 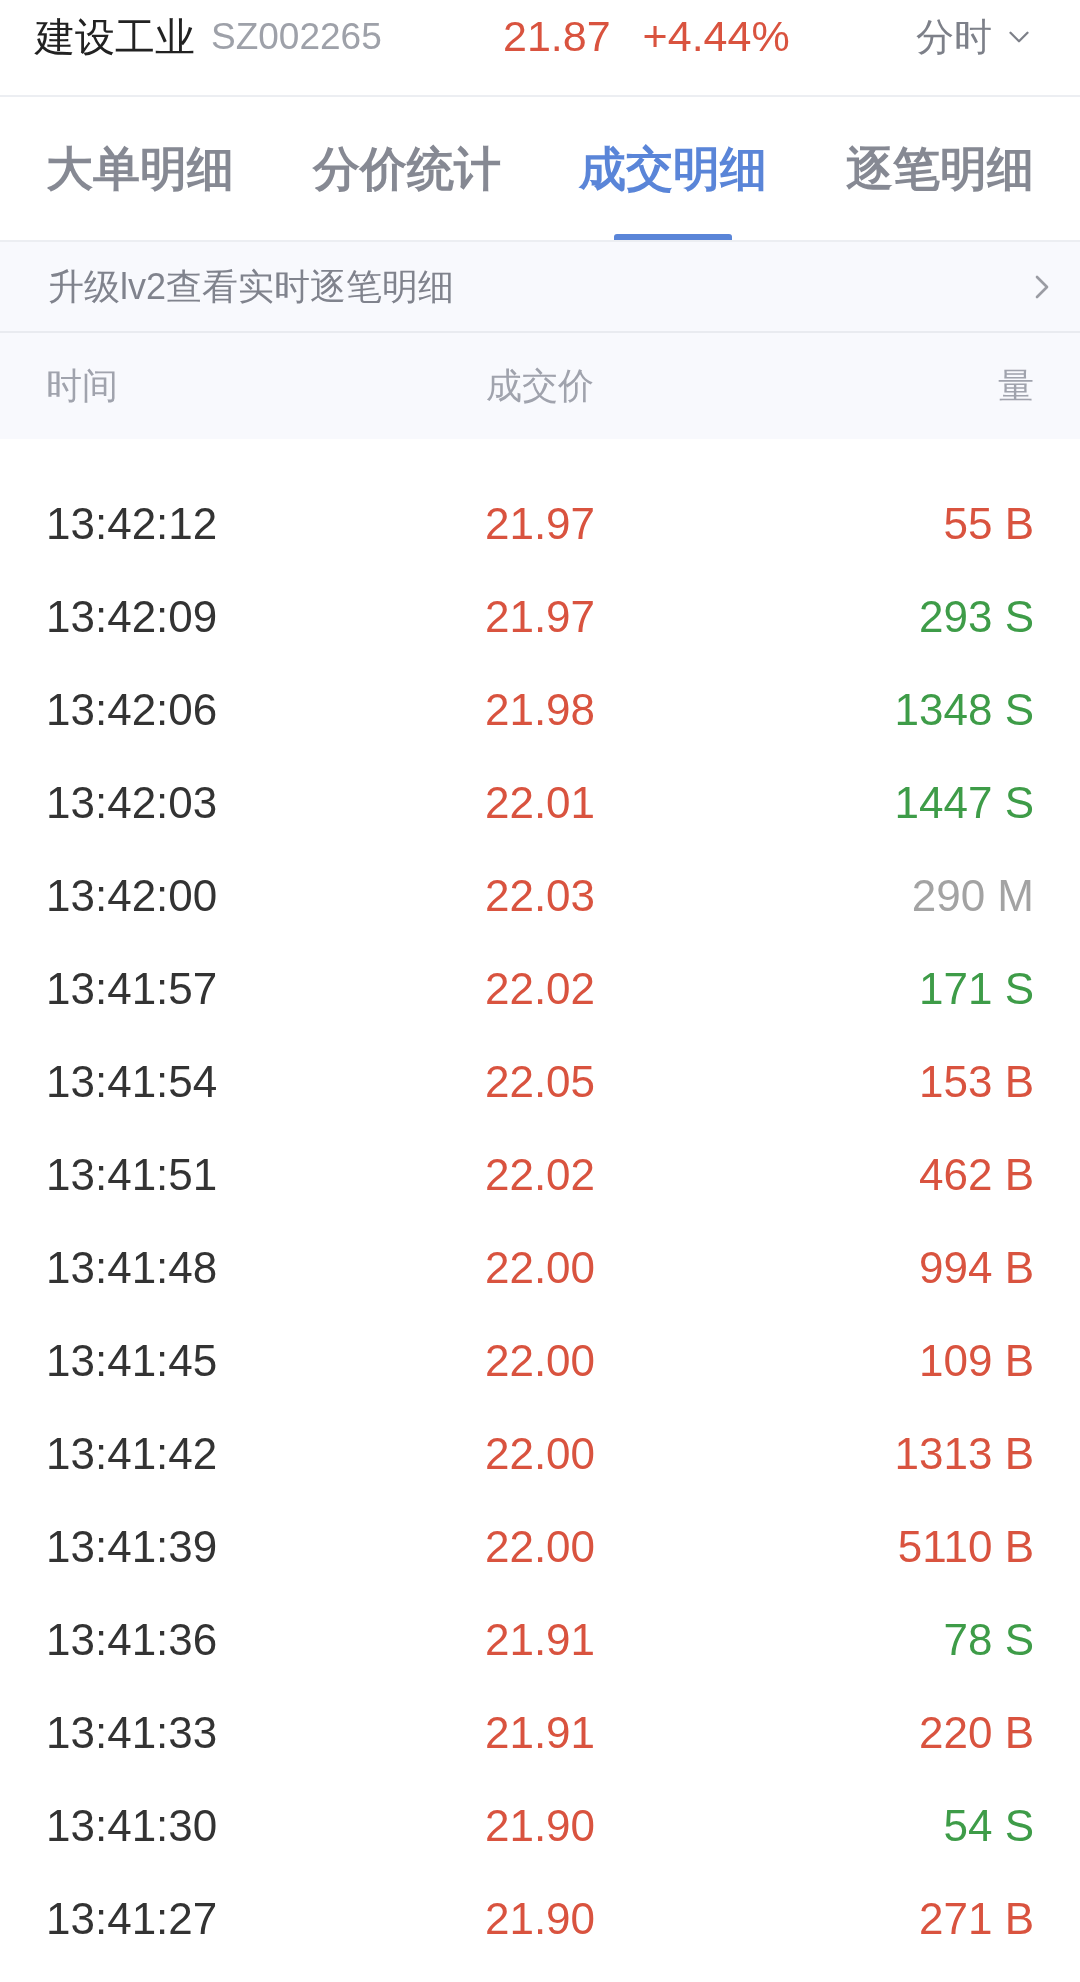 What do you see at coordinates (115, 36) in the screenshot?
I see `stock-name: 建设工业` at bounding box center [115, 36].